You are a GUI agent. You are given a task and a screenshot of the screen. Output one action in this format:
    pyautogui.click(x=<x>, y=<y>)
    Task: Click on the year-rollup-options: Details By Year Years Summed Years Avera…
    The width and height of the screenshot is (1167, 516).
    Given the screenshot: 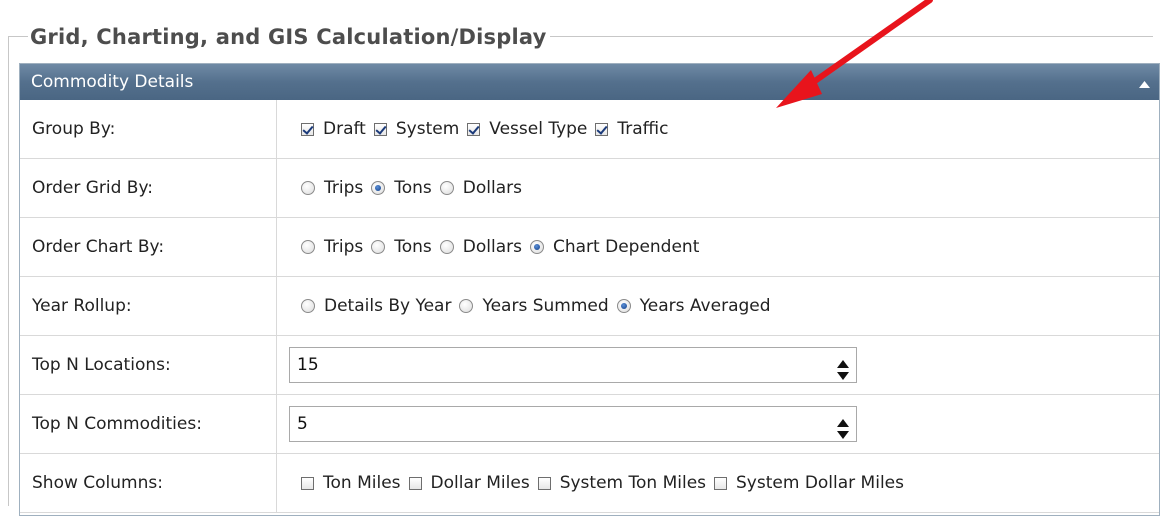 What is the action you would take?
    pyautogui.click(x=718, y=306)
    